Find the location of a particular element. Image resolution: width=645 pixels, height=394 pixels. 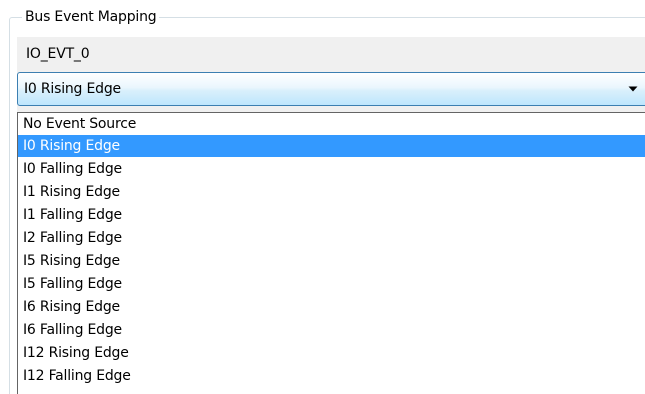

io-evt-0-label: IO_EVT_0 is located at coordinates (58, 54).